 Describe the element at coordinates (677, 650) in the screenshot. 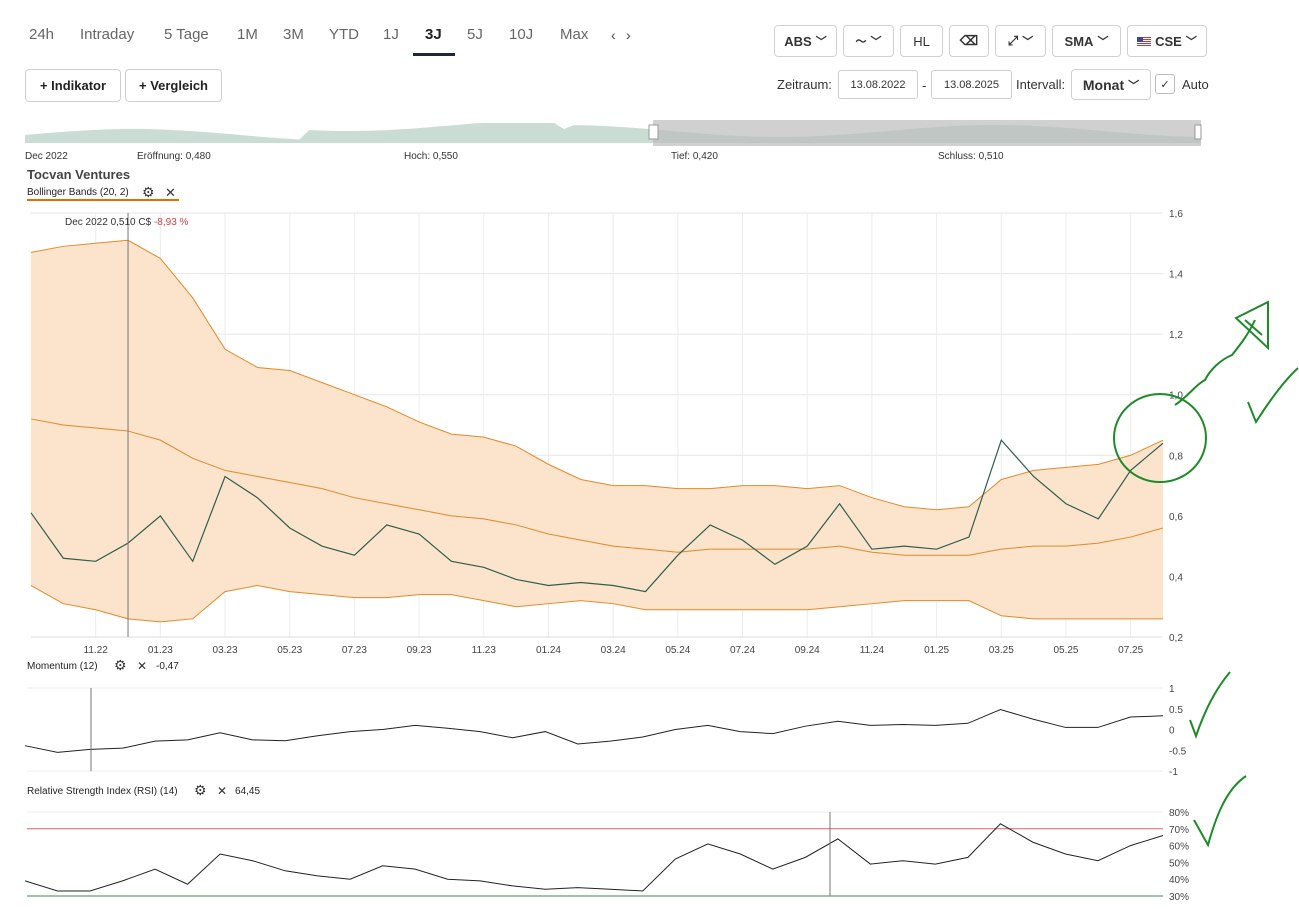

I see `x-tick-label: 05.24` at that location.